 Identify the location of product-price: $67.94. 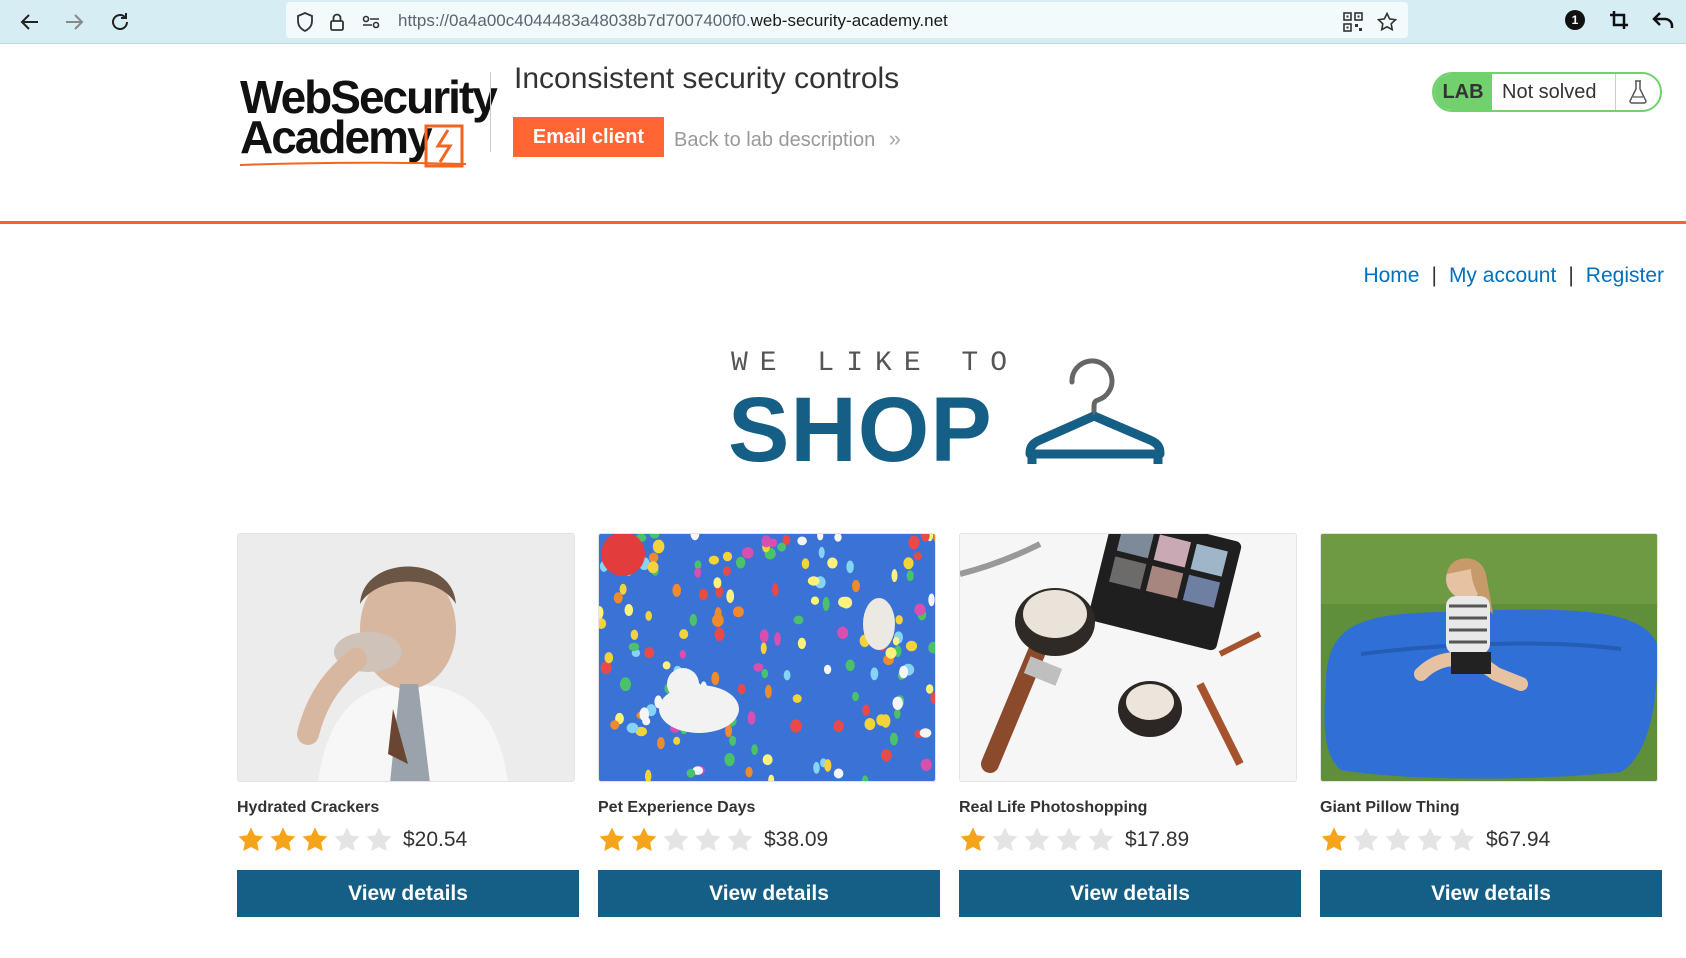
(1518, 839).